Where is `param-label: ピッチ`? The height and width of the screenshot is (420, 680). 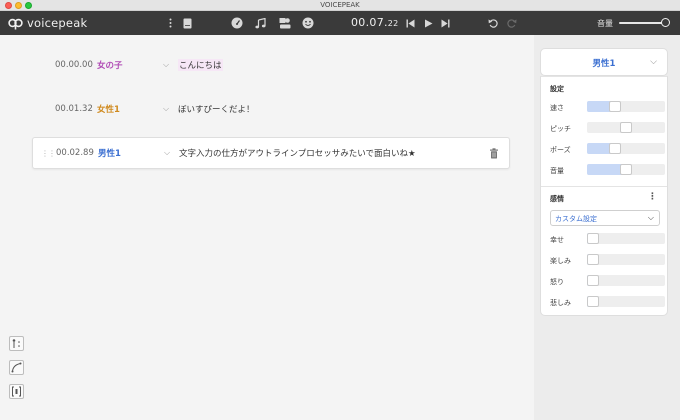 param-label: ピッチ is located at coordinates (560, 129).